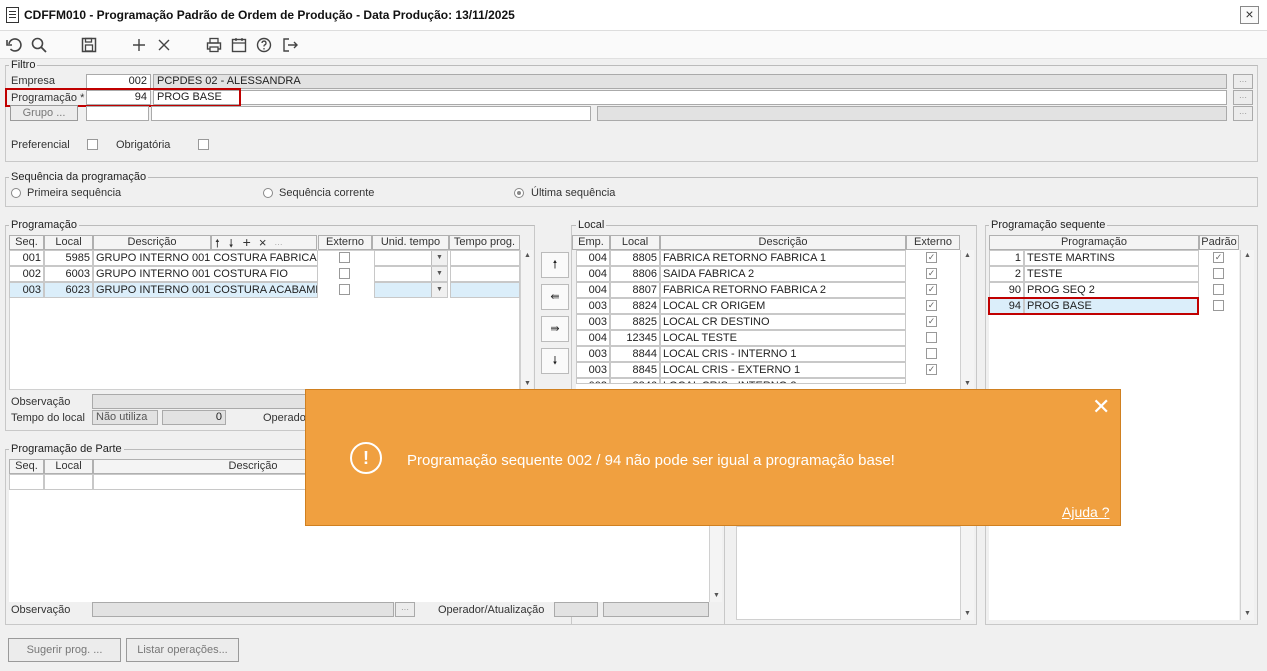 This screenshot has height=671, width=1267. Describe the element at coordinates (783, 370) in the screenshot. I see `local-row-desc: LOCAL CRIS - EXTERNO 1` at that location.